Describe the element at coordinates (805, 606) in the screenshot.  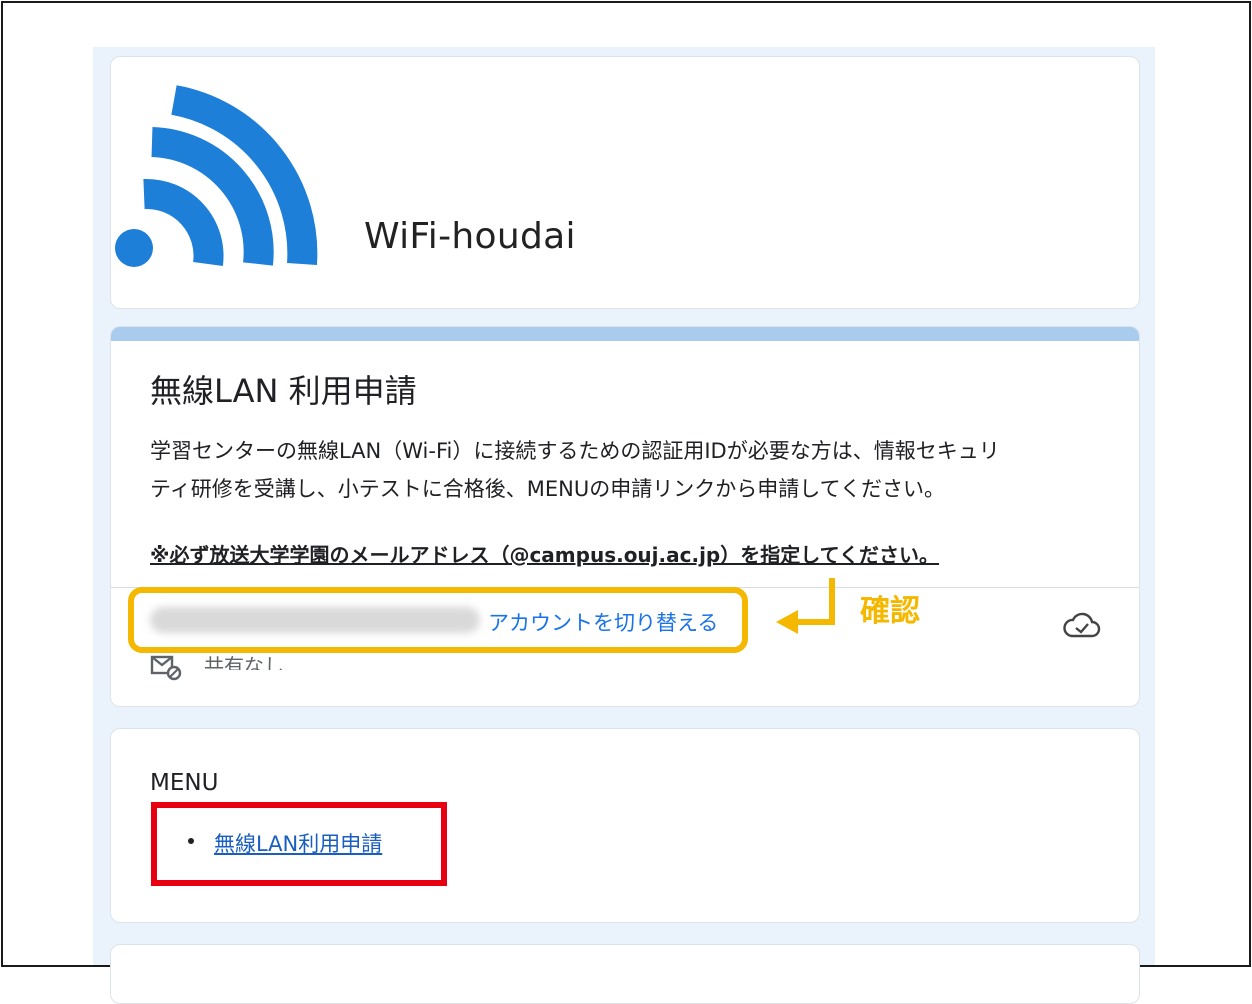
I see `arrow-icon` at that location.